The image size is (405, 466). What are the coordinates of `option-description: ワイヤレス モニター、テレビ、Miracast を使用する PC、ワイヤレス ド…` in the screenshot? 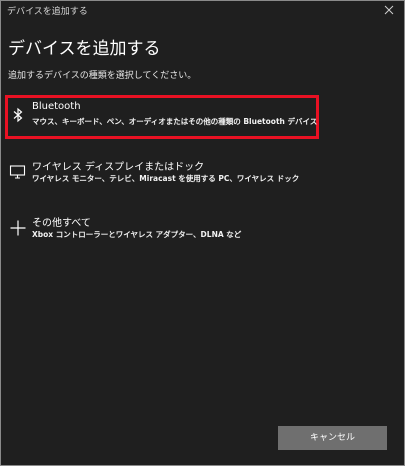 It's located at (166, 178).